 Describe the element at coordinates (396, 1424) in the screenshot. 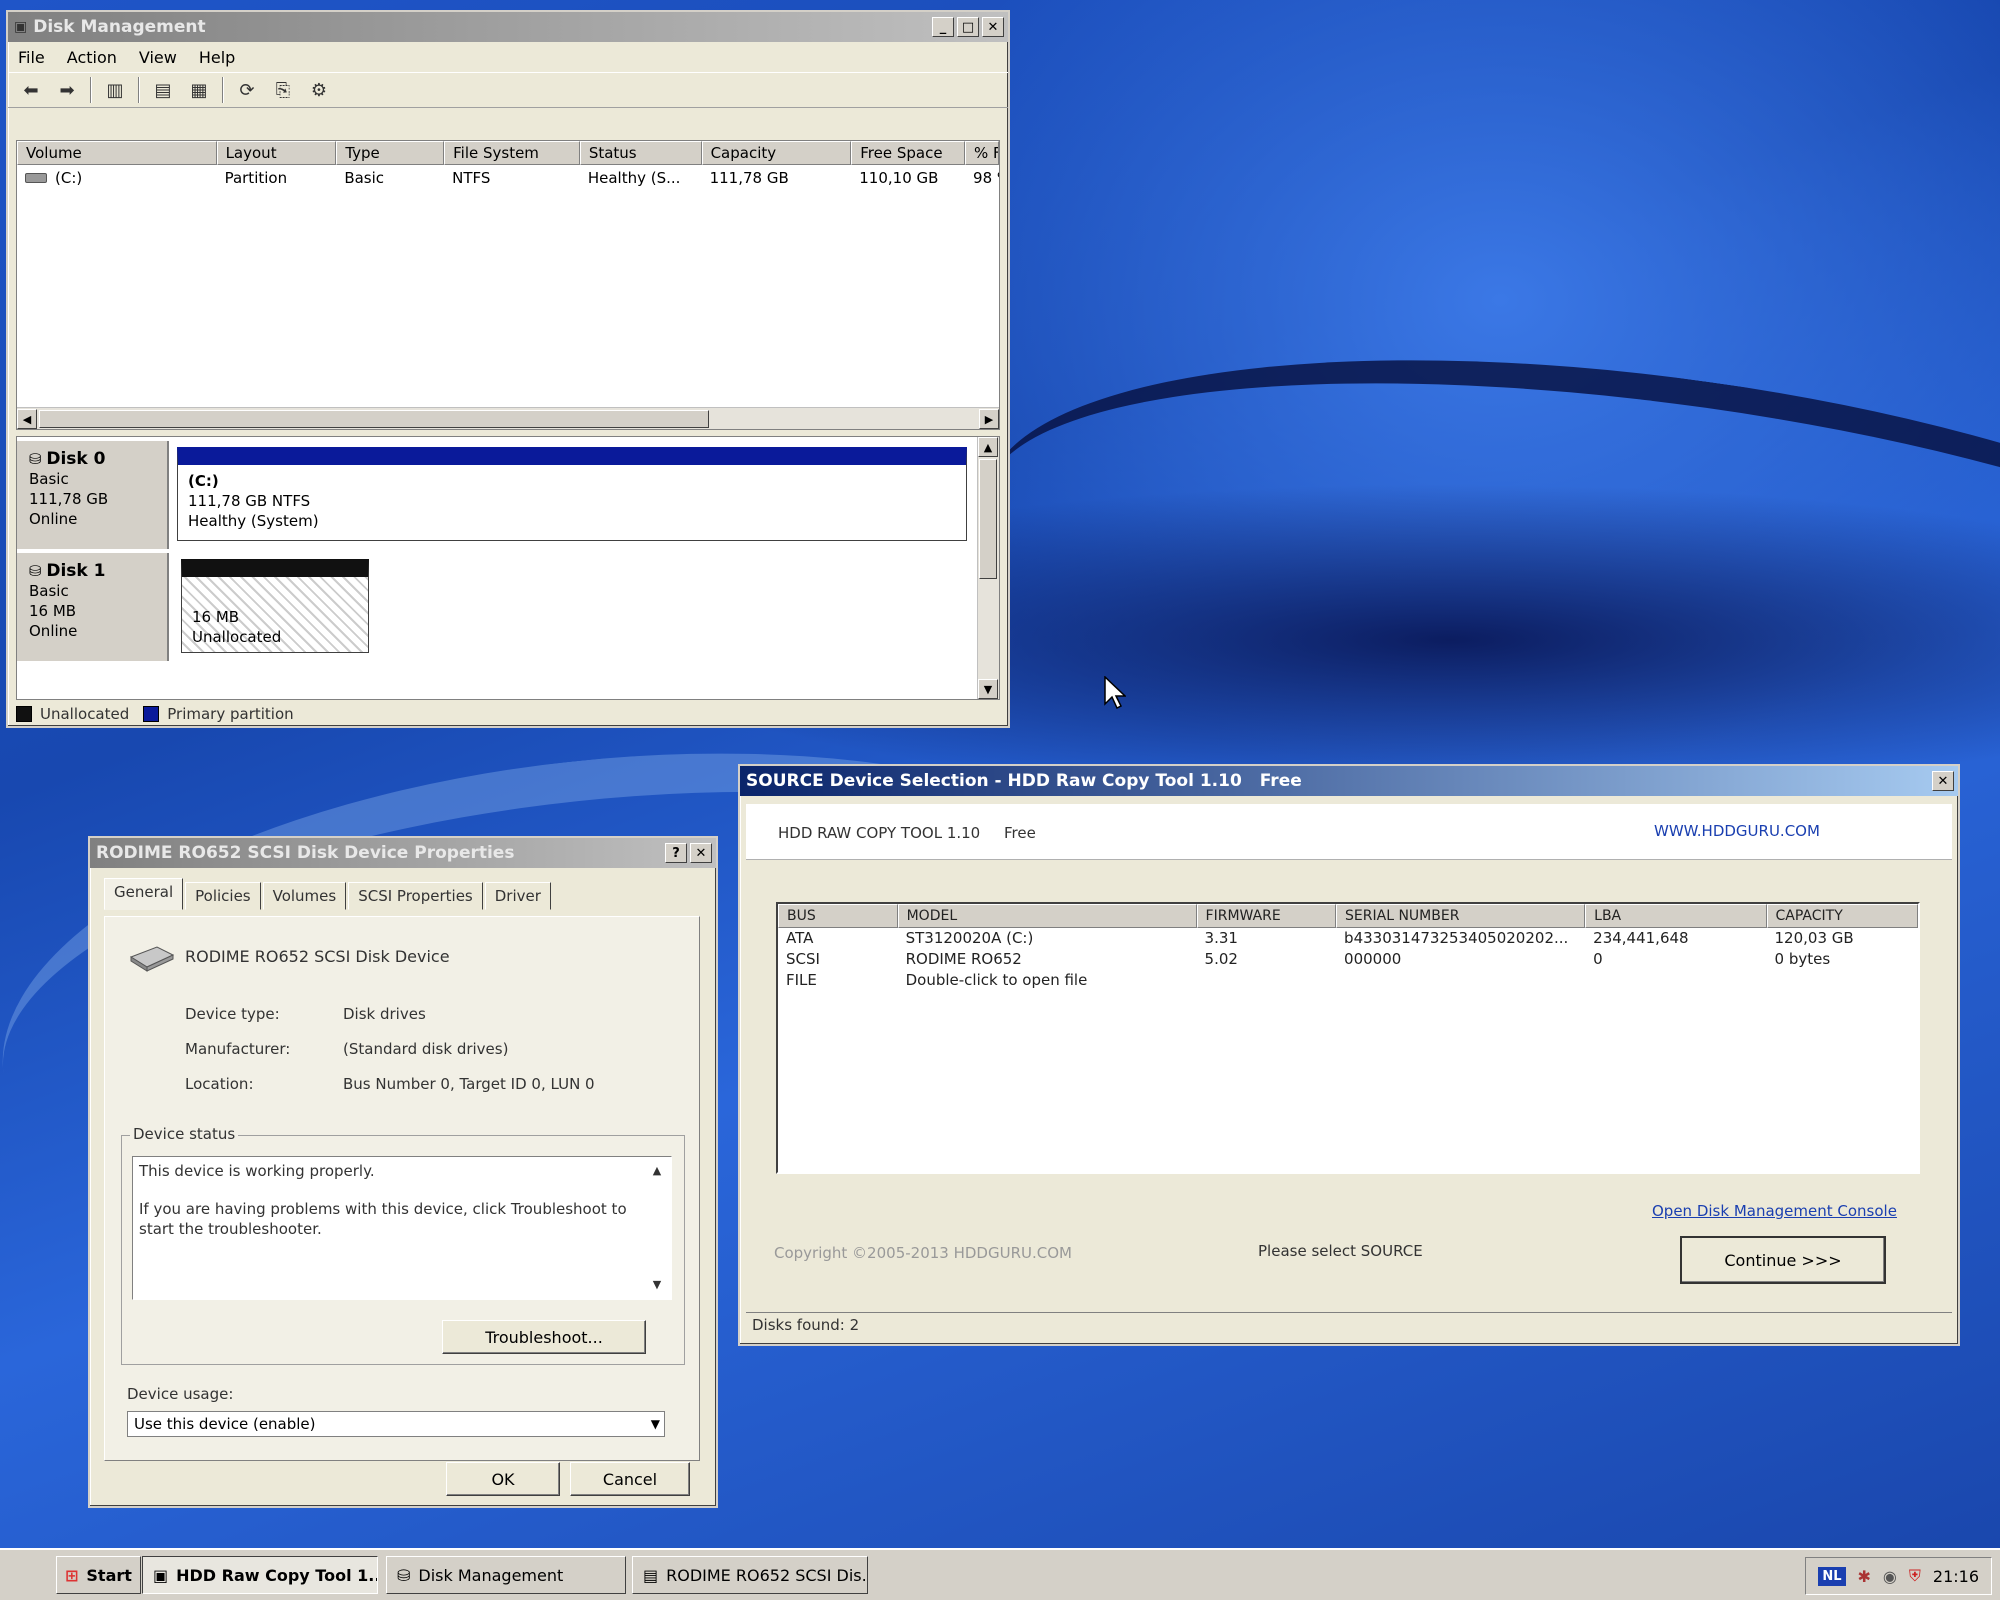

I see `device-usage-select: Use this device (enable) ▼` at that location.